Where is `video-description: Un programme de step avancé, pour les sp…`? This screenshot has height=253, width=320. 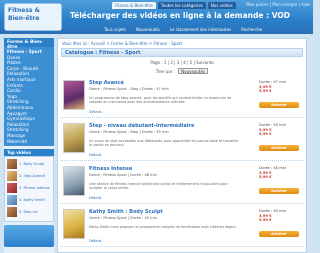 video-description: Un programme de step avancé, pour les sp… is located at coordinates (160, 100).